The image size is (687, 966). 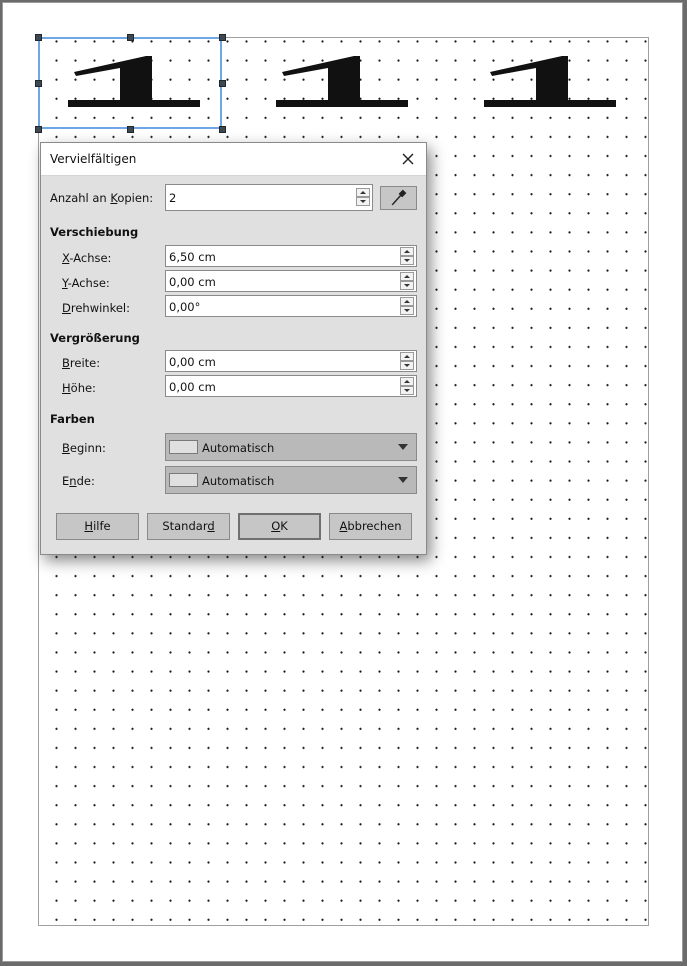 What do you see at coordinates (188, 526) in the screenshot?
I see `reset-button: Standard` at bounding box center [188, 526].